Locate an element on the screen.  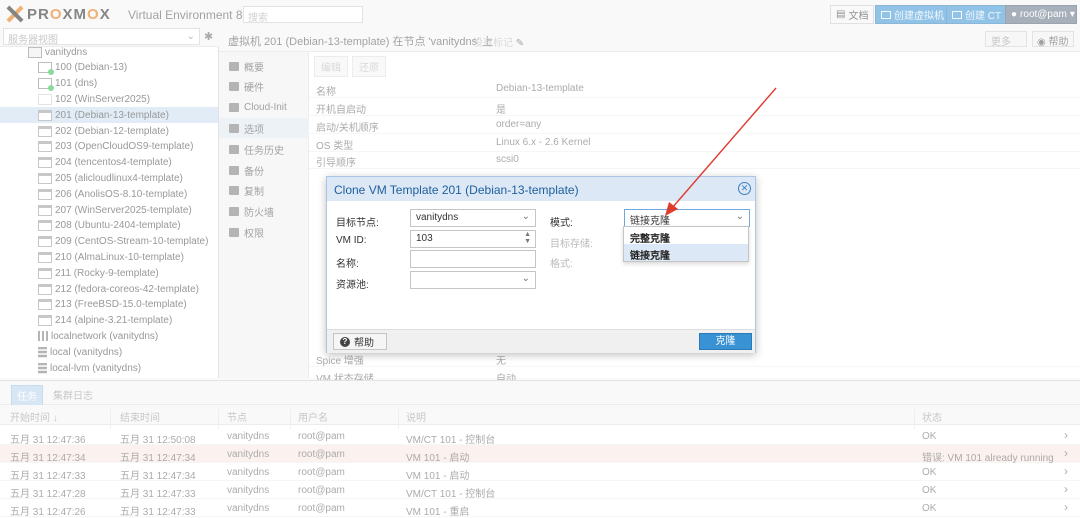
spinner-icon: ▲ ▼ is located at coordinates (527, 238).